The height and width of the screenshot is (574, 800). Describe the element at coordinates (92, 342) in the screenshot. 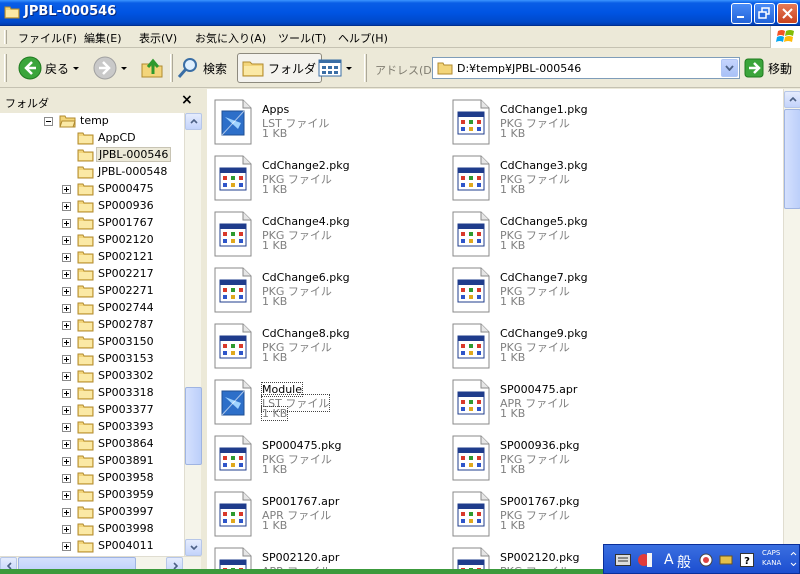

I see `tree-item: SP003150` at that location.